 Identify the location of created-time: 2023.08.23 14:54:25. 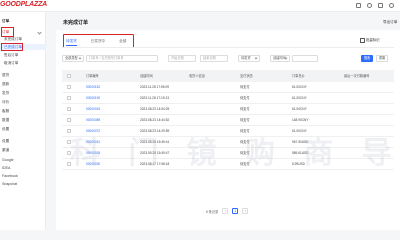
(155, 109).